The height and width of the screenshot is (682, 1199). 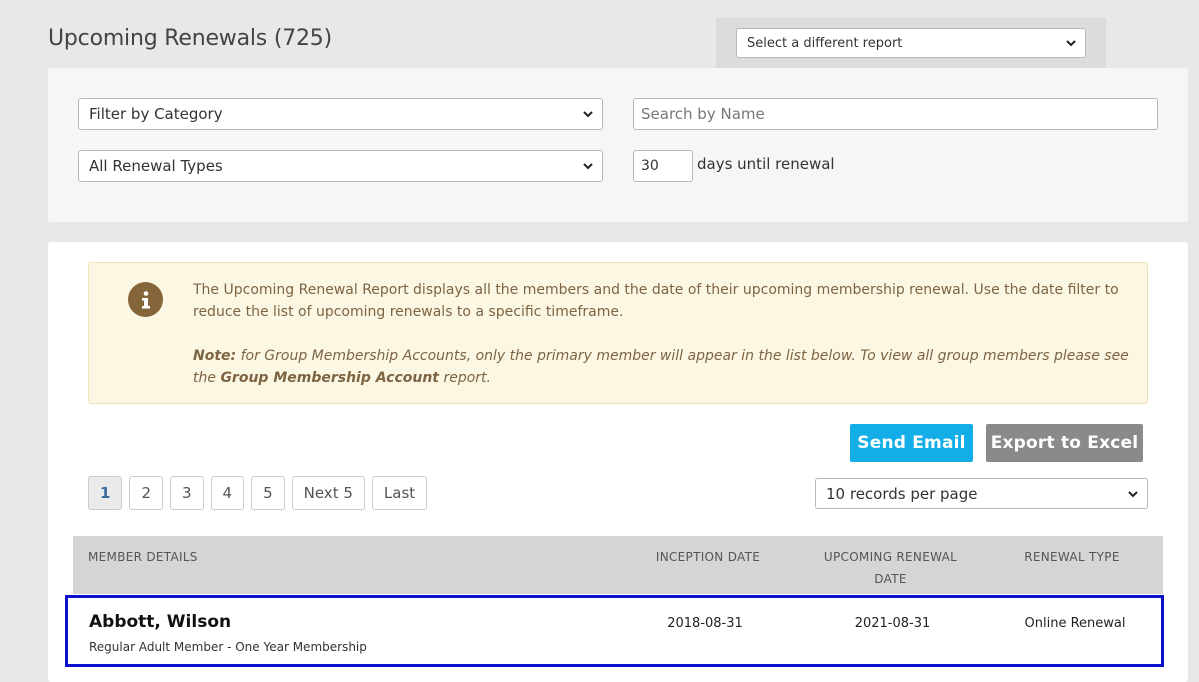 What do you see at coordinates (1075, 623) in the screenshot?
I see `renewal-type: Online Renewal` at bounding box center [1075, 623].